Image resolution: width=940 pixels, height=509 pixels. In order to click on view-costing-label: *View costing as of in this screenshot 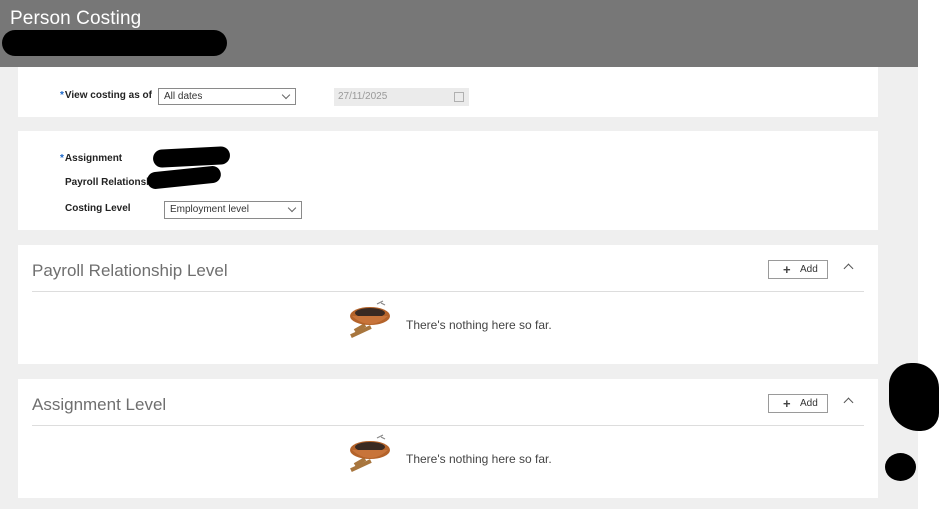, I will do `click(106, 95)`.